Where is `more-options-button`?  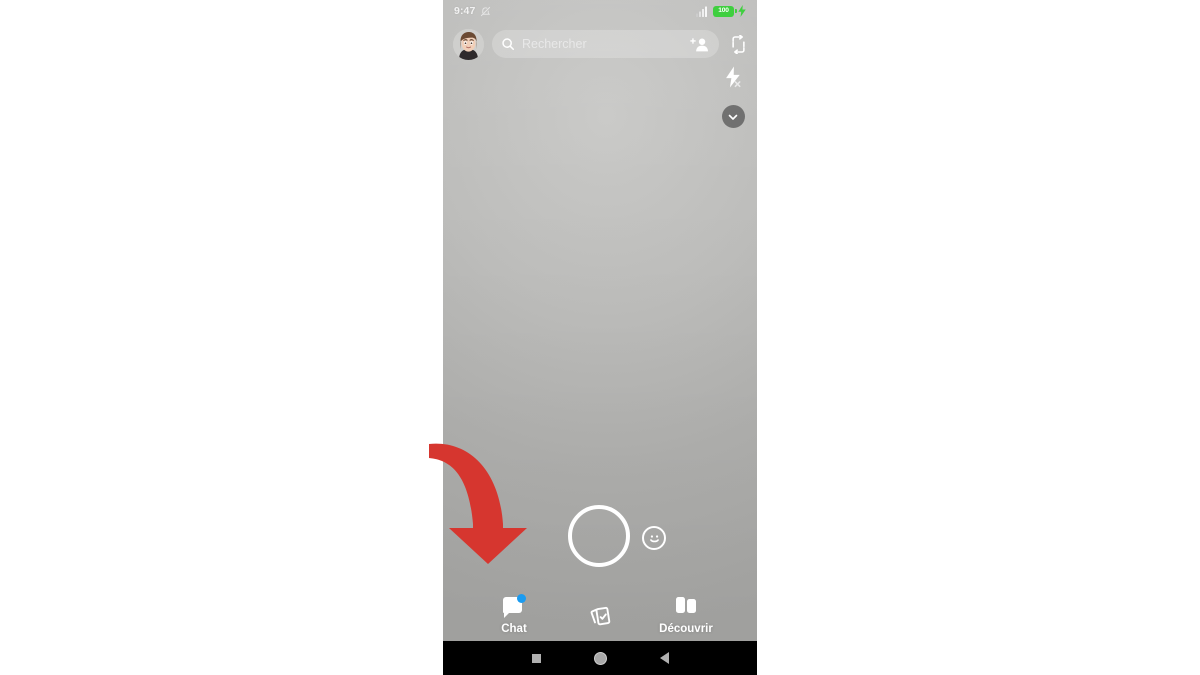 more-options-button is located at coordinates (733, 116).